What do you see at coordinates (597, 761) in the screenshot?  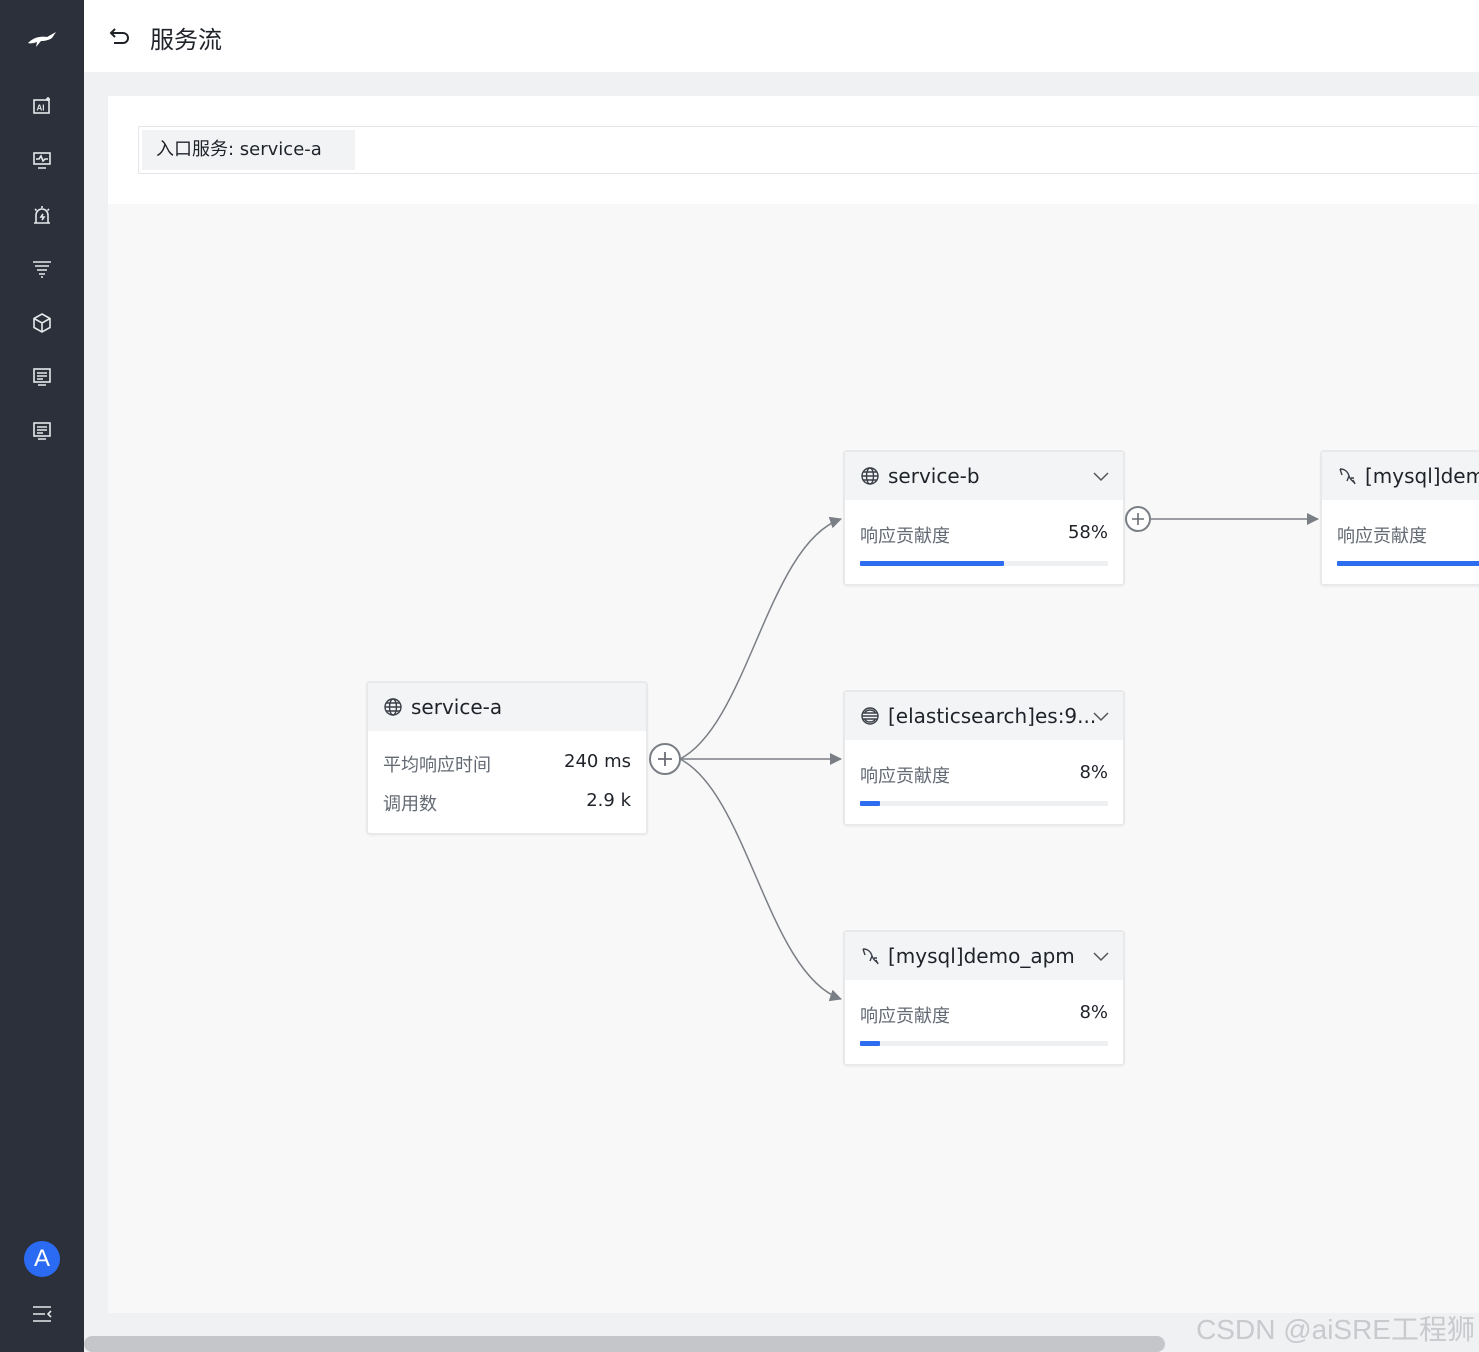 I see `metric-value: 240 ms` at bounding box center [597, 761].